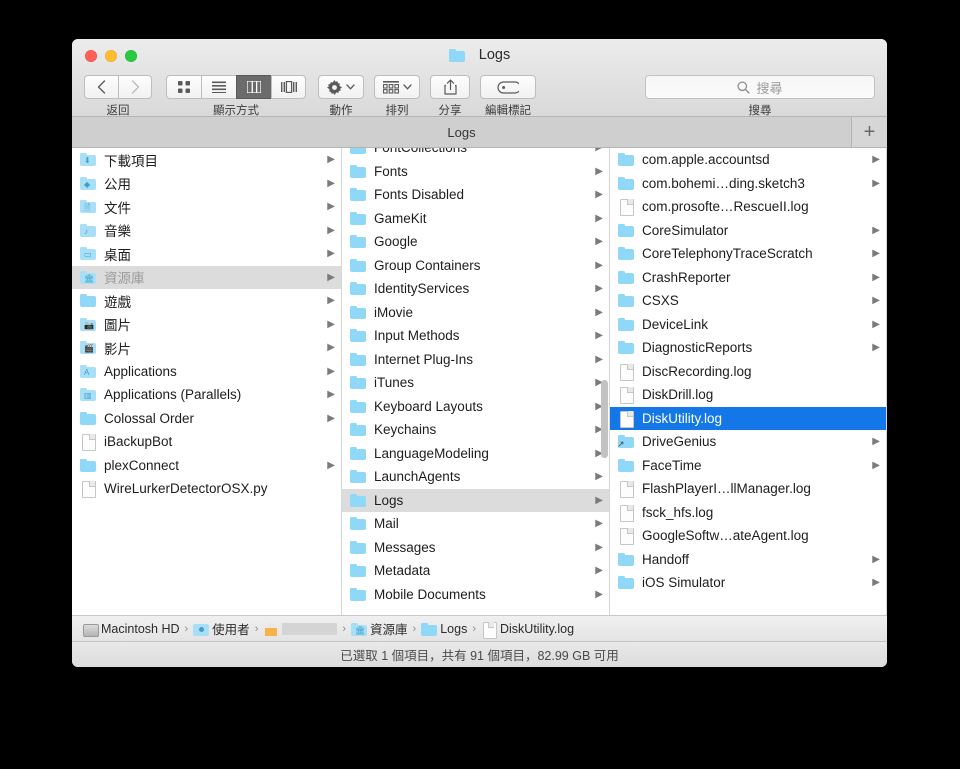 This screenshot has width=960, height=769. What do you see at coordinates (206, 277) in the screenshot?
I see `column-item: 🏛 資源庫 ▶` at bounding box center [206, 277].